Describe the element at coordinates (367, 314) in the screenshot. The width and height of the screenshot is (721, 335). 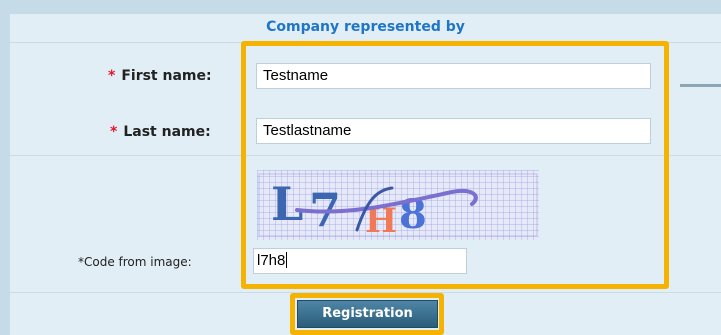
I see `registration-button: Registration` at that location.